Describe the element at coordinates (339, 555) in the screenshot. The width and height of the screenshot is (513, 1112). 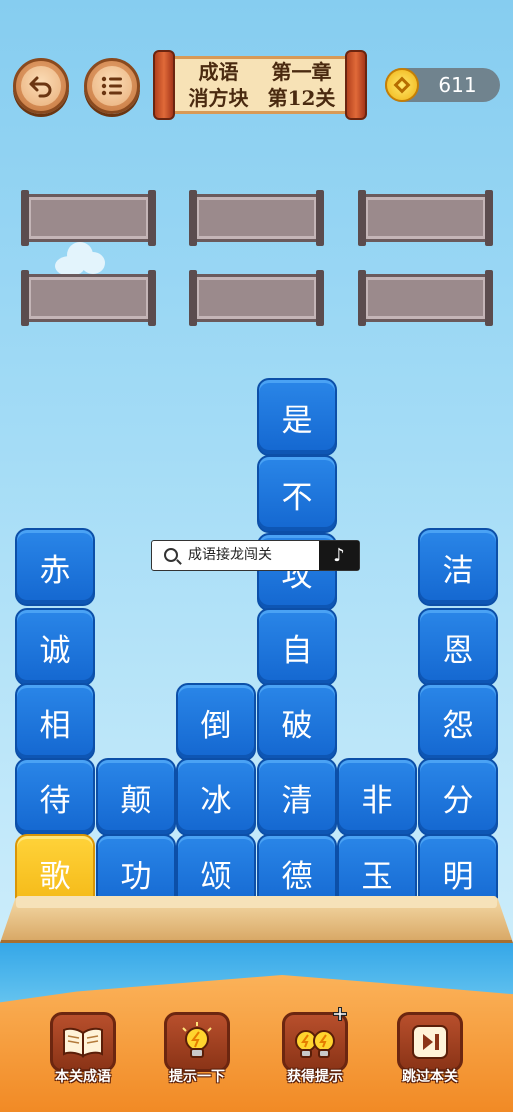
I see `app-logo-icon: ♪` at that location.